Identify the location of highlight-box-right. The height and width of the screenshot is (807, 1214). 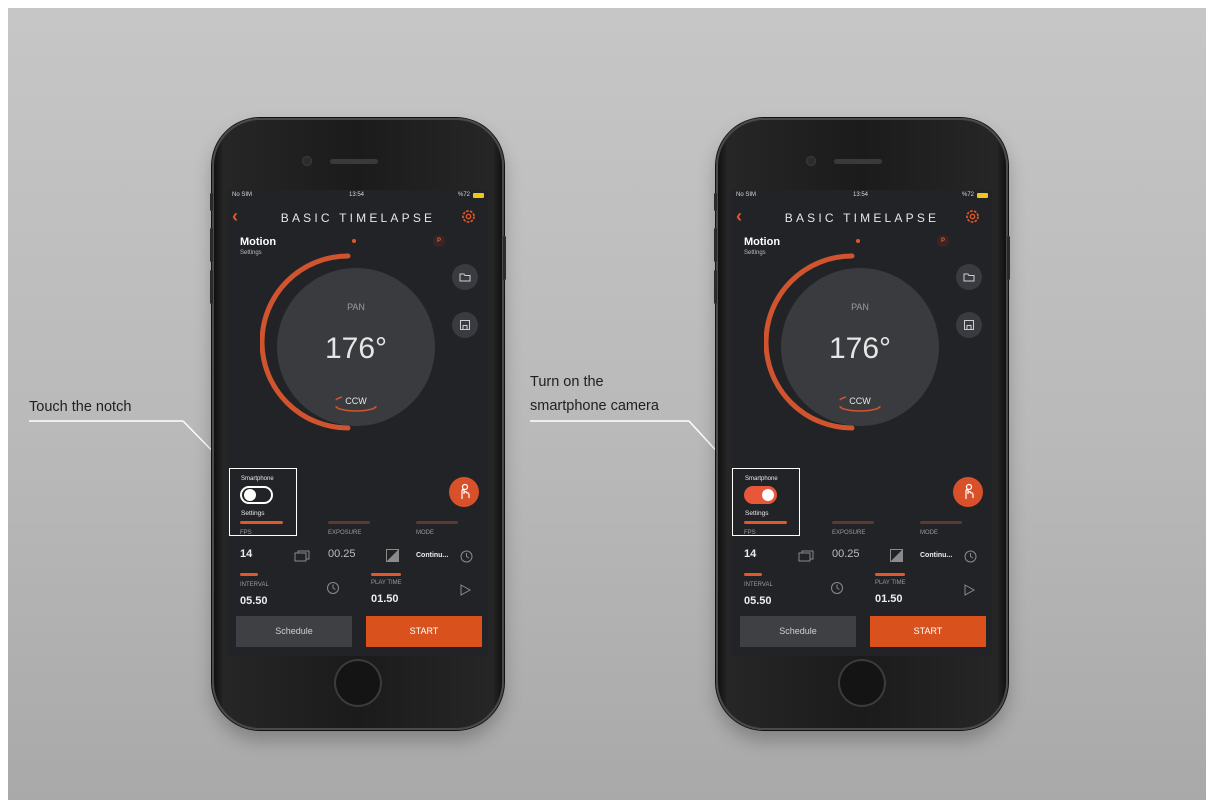
(766, 502).